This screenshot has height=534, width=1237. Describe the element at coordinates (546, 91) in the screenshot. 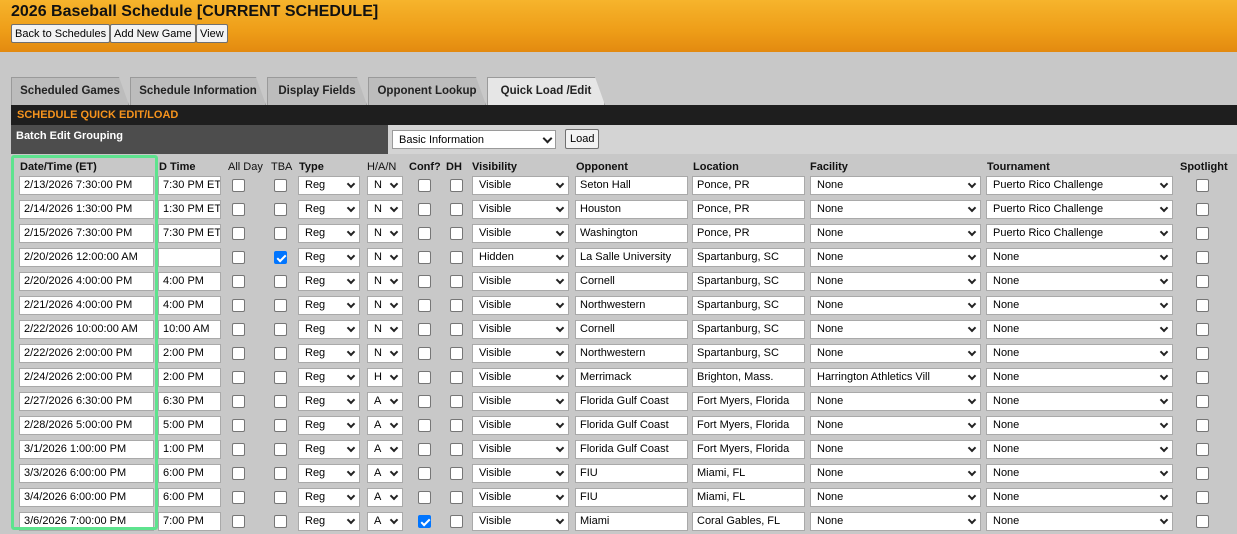

I see `tab-quick-load-edit: Quick Load /Edit` at that location.